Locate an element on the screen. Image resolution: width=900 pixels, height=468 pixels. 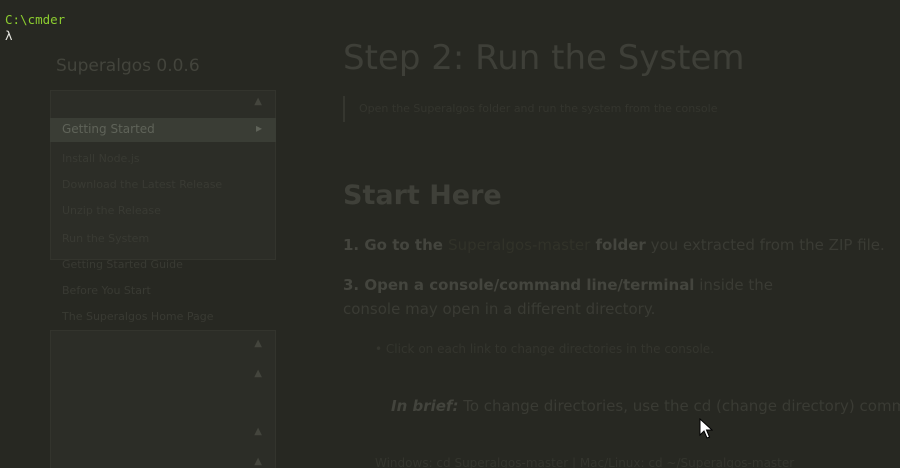
sidebar-item: Getting Started Guide is located at coordinates (122, 264).